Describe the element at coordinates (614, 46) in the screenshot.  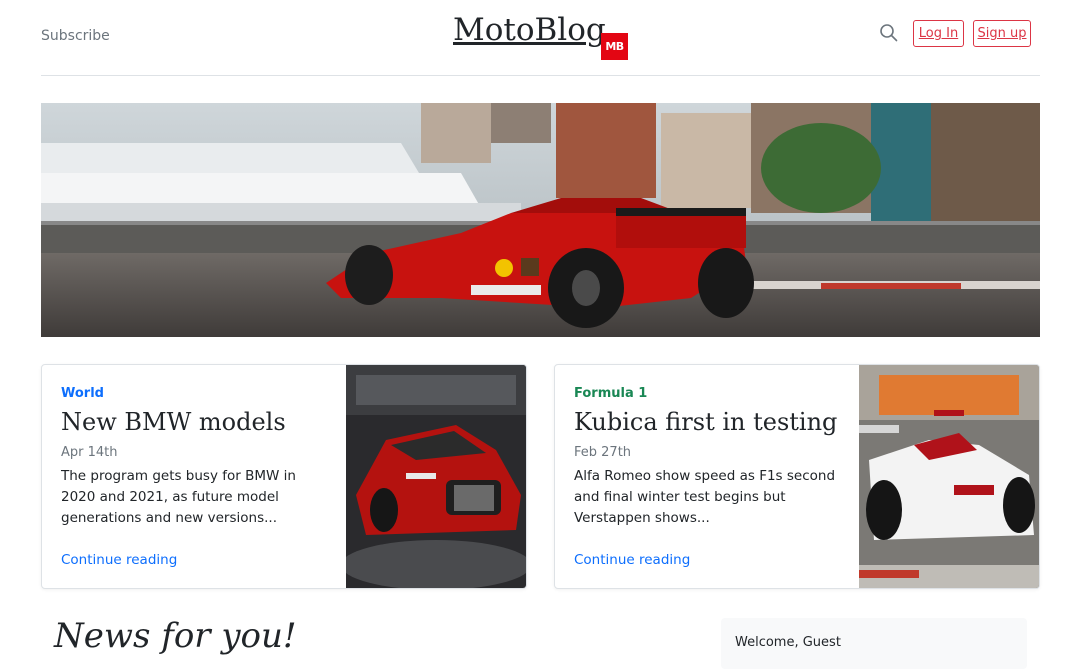
I see `brand-logo: MB` at that location.